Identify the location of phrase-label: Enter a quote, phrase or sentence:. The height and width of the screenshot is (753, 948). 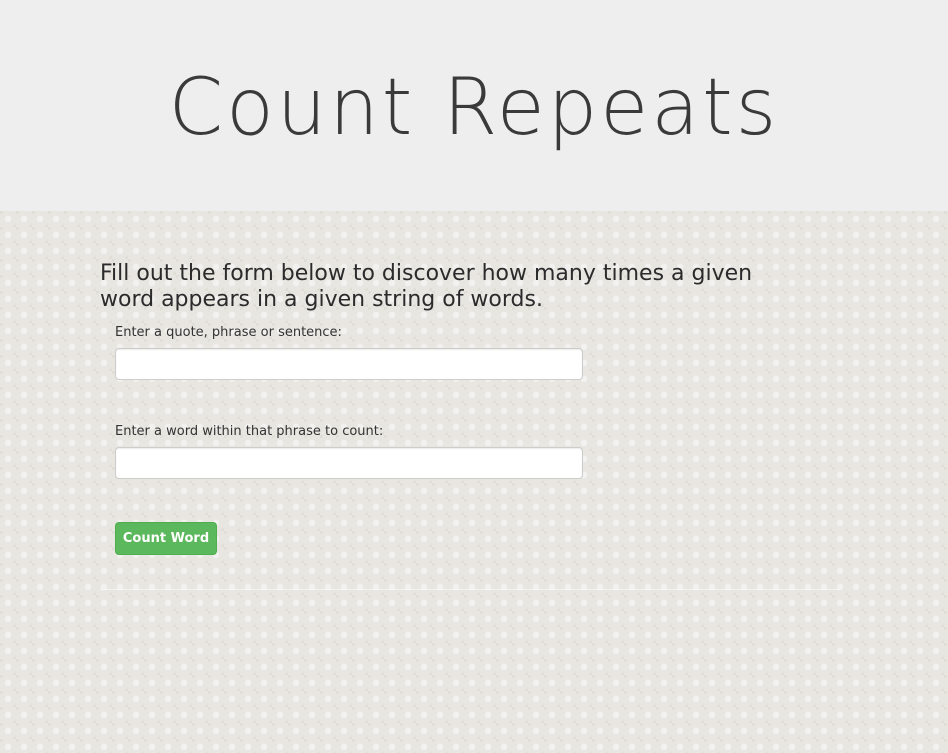
(228, 332).